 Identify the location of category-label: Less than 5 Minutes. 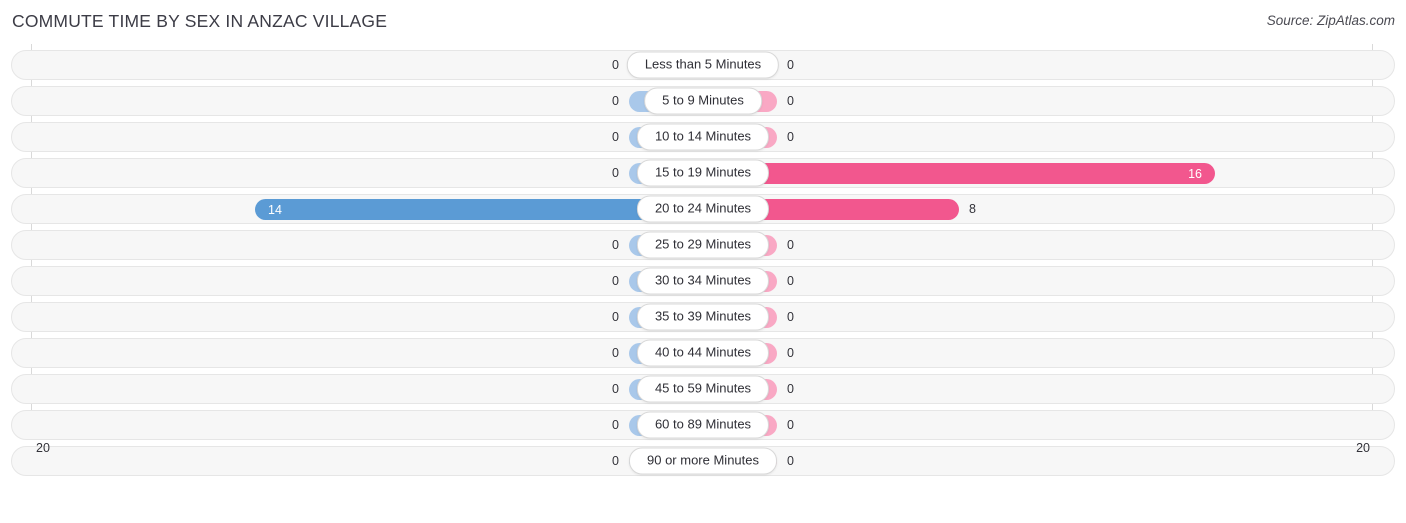
(703, 65).